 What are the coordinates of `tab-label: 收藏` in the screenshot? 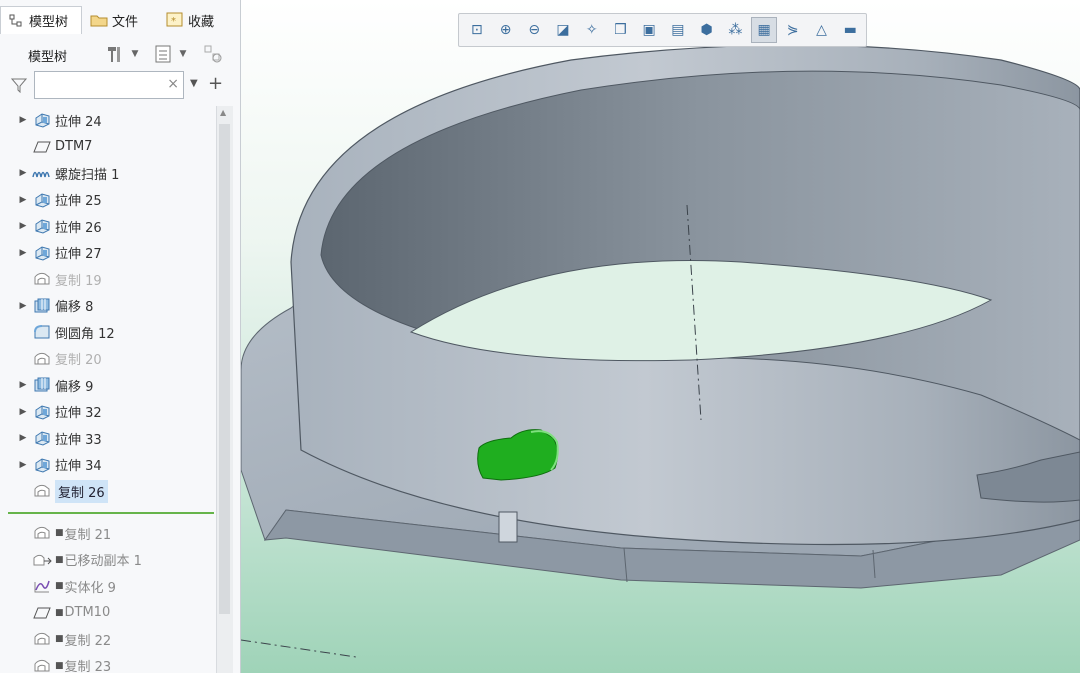 It's located at (201, 22).